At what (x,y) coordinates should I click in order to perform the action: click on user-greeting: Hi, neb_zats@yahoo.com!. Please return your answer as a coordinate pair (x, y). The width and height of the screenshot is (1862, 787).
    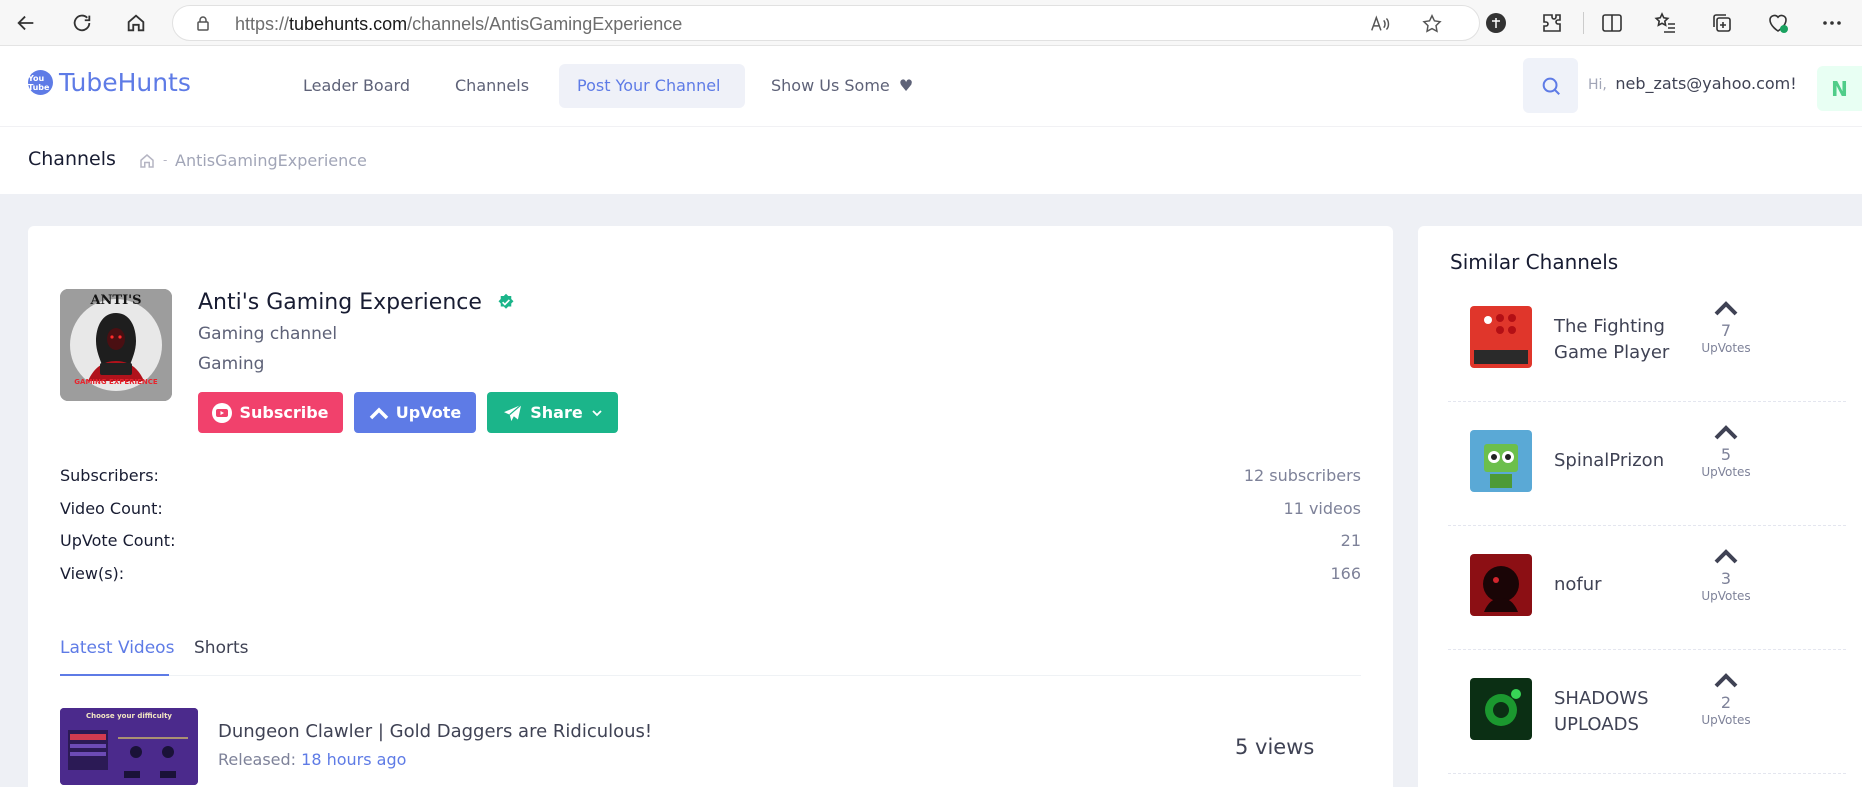
    Looking at the image, I should click on (1692, 83).